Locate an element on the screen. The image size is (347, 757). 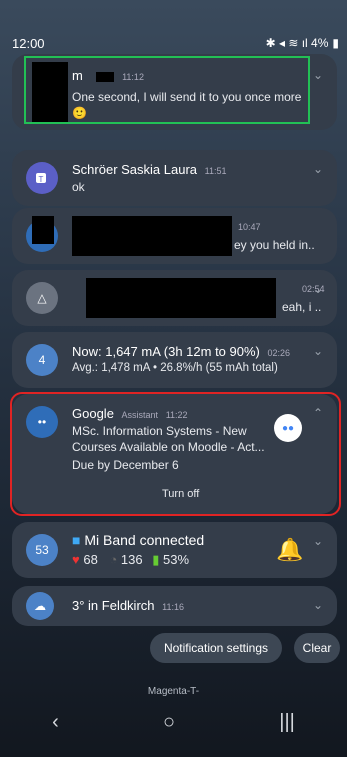
svg-text: T is located at coordinates (41, 179).